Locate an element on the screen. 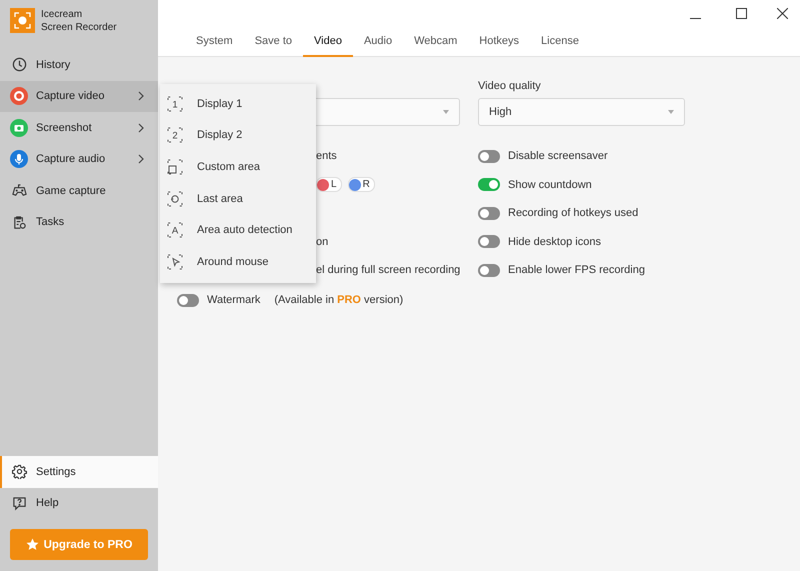  toggle-label: Enable lower FPS recording is located at coordinates (576, 270).